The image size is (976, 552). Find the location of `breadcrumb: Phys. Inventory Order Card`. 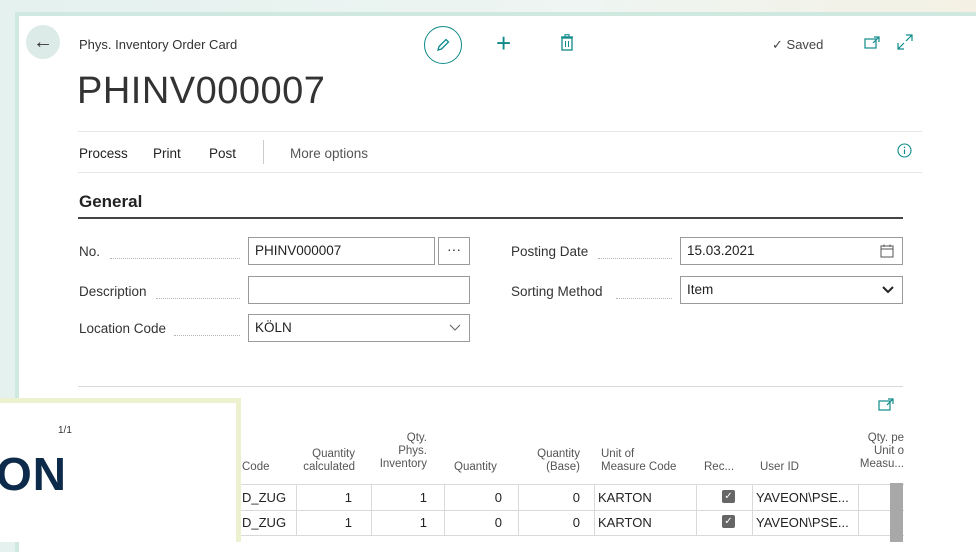

breadcrumb: Phys. Inventory Order Card is located at coordinates (158, 44).